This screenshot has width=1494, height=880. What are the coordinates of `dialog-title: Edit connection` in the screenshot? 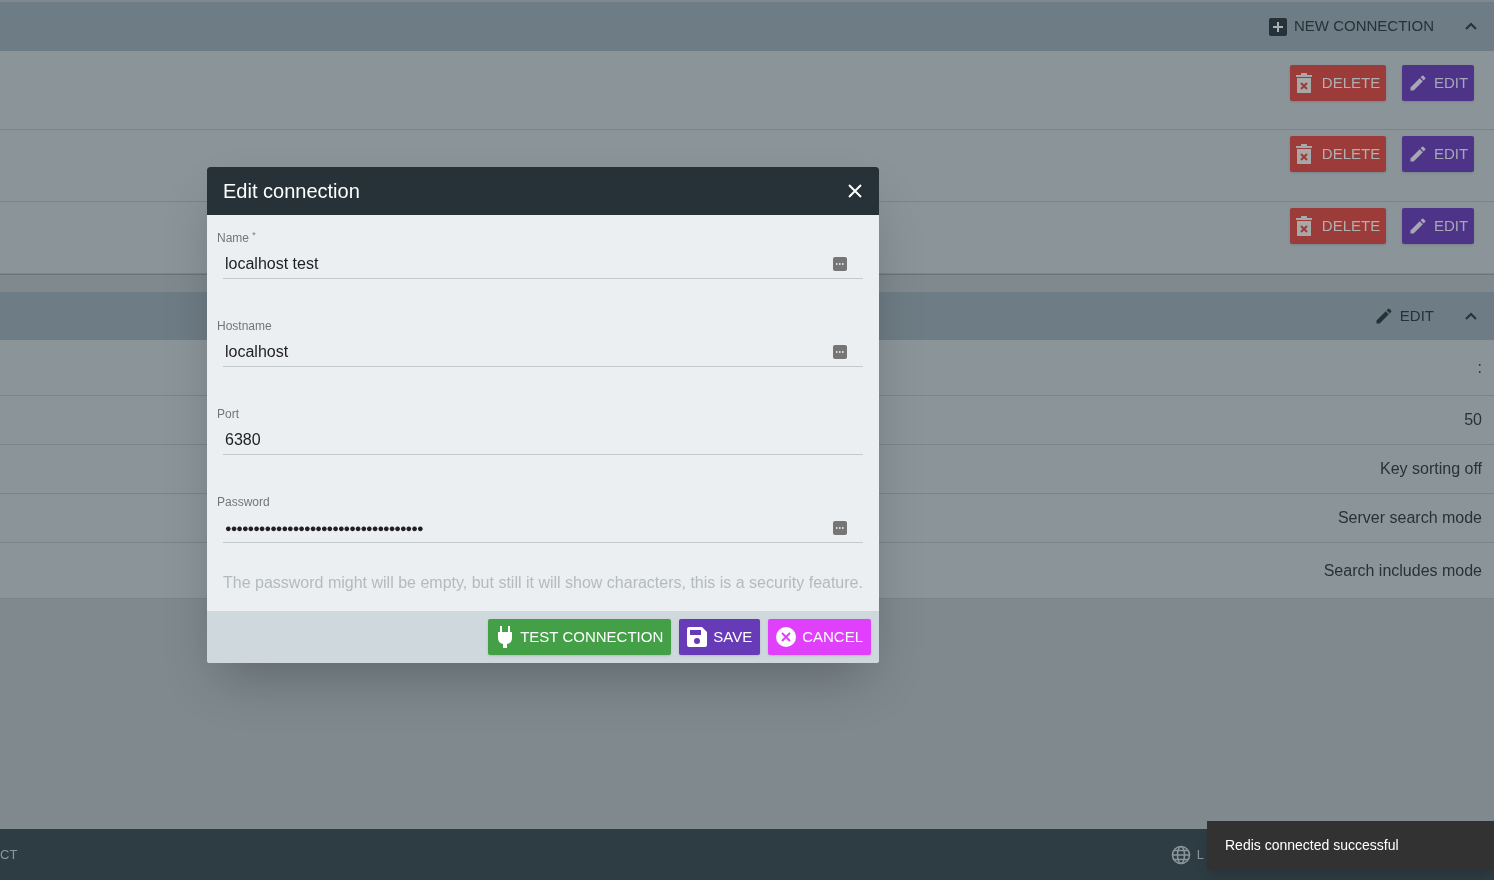 It's located at (291, 191).